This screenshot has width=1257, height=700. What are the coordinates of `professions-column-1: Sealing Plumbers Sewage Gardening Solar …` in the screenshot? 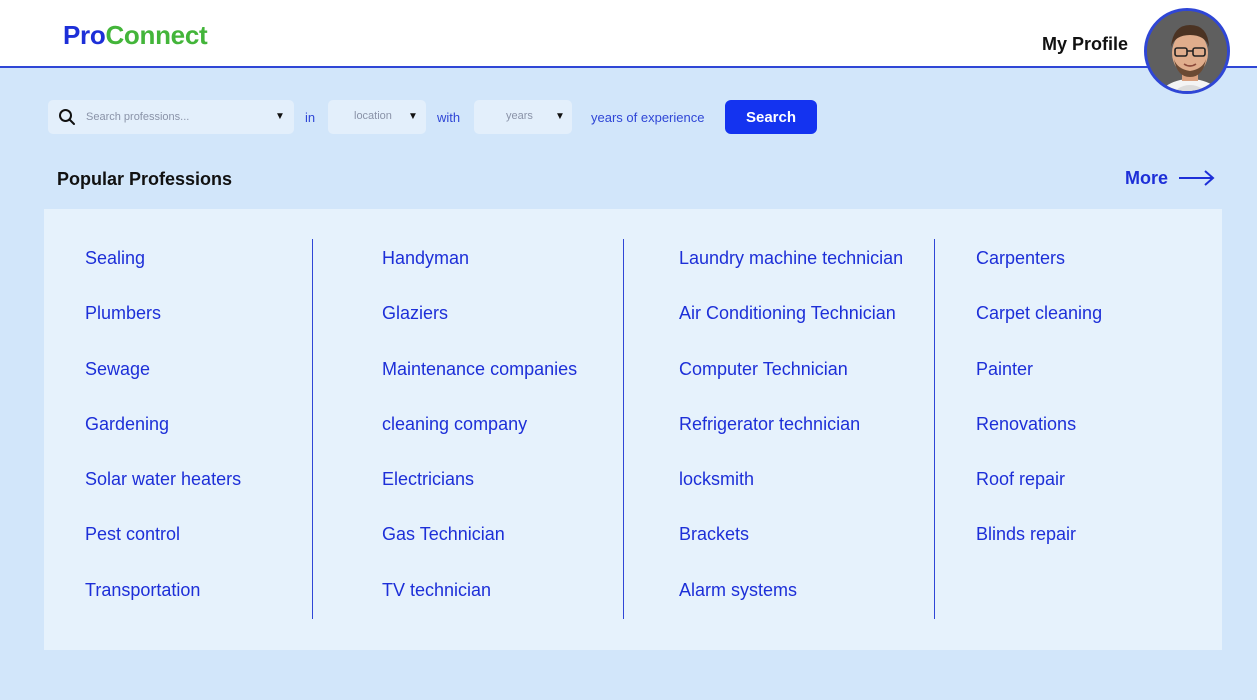 It's located at (163, 441).